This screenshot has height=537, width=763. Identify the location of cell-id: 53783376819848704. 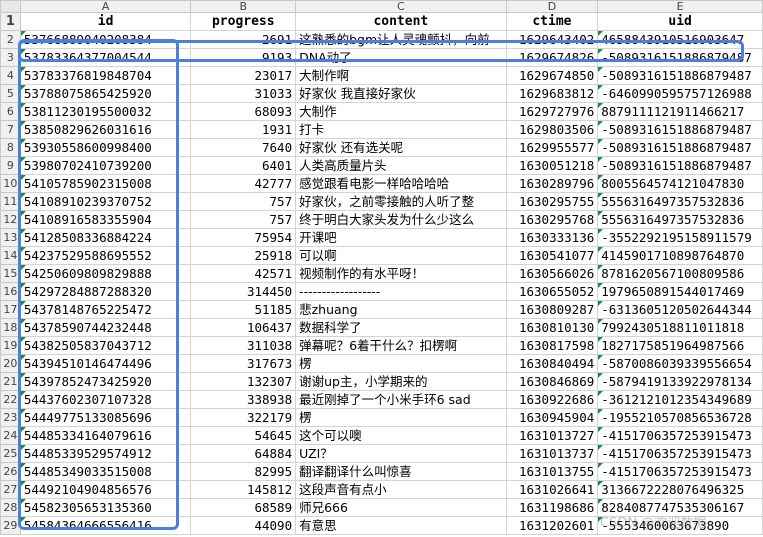
(105, 75).